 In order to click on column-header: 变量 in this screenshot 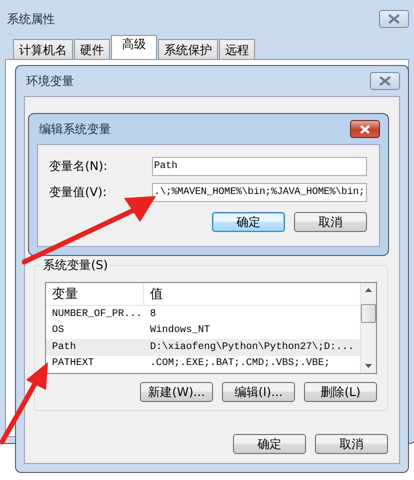, I will do `click(95, 294)`.